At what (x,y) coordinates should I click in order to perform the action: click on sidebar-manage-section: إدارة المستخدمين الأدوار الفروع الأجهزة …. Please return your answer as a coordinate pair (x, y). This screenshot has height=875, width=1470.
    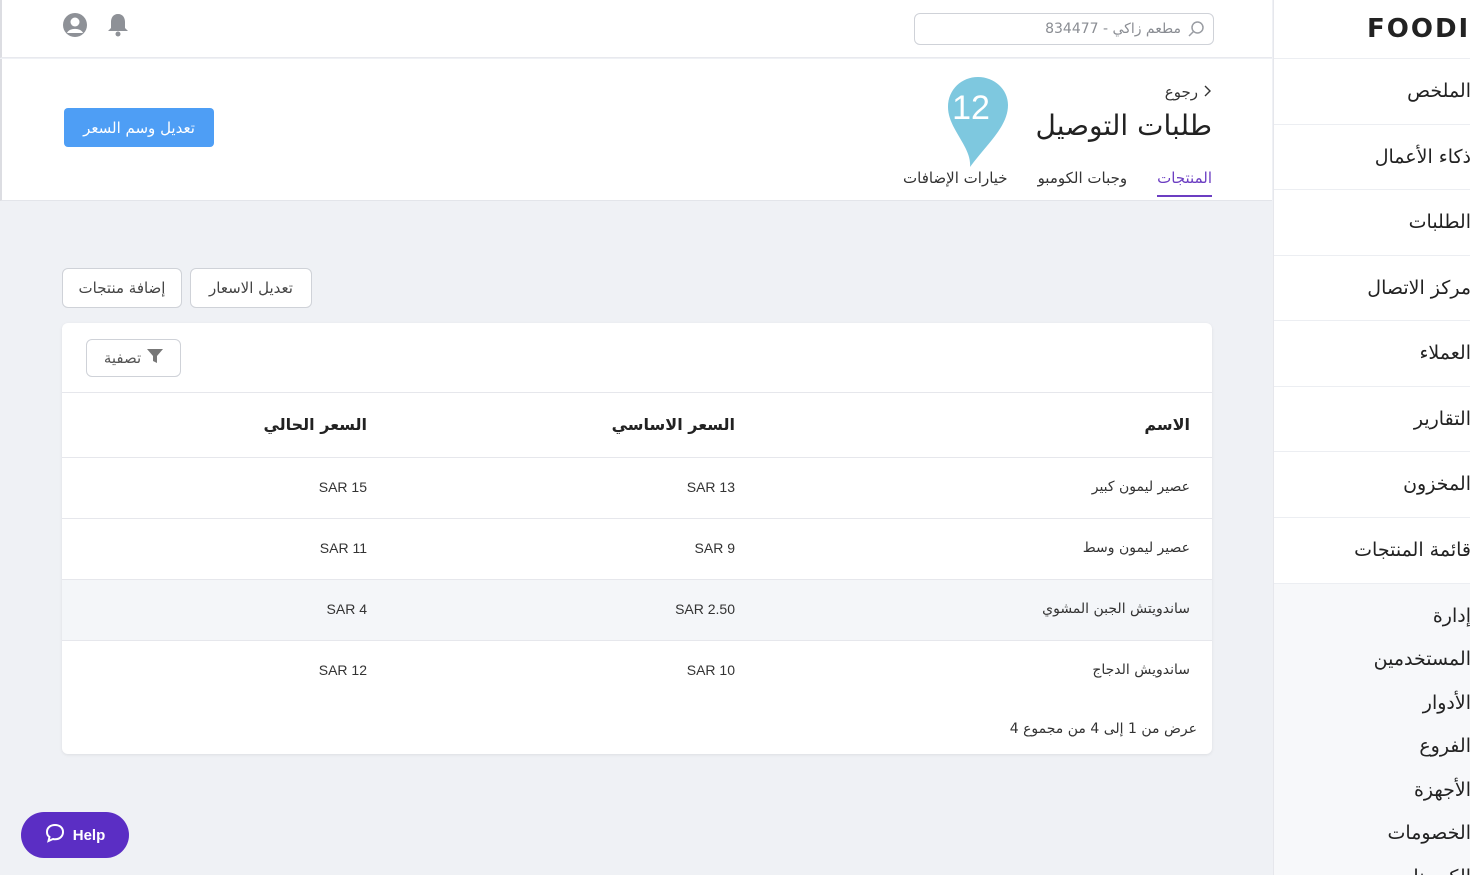
    Looking at the image, I should click on (1372, 729).